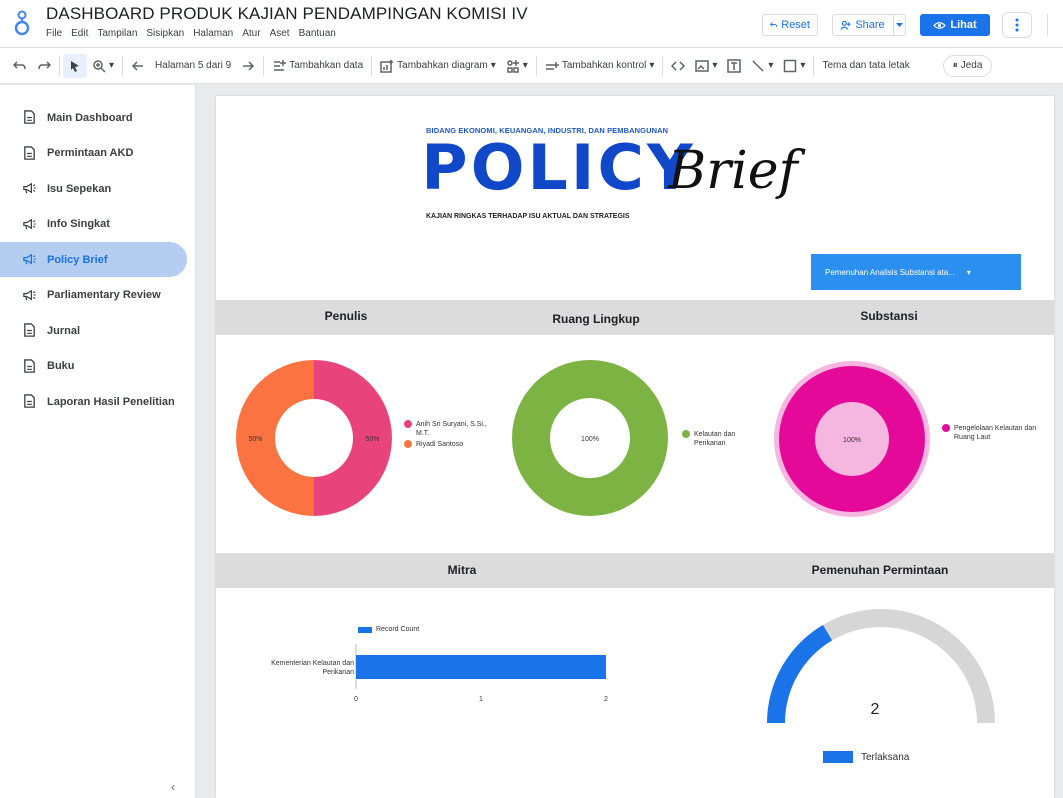  Describe the element at coordinates (790, 65) in the screenshot. I see `rectangle-icon` at that location.